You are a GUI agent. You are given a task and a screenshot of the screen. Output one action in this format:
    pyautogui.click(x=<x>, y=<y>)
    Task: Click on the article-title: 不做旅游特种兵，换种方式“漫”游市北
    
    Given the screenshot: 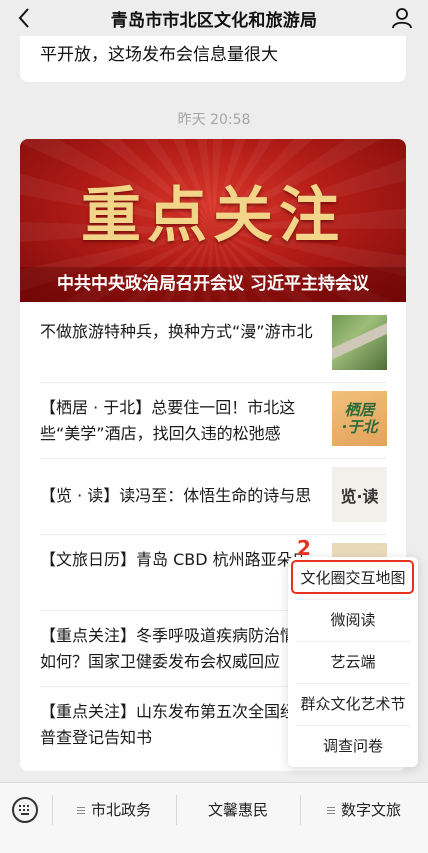 What is the action you would take?
    pyautogui.click(x=176, y=331)
    